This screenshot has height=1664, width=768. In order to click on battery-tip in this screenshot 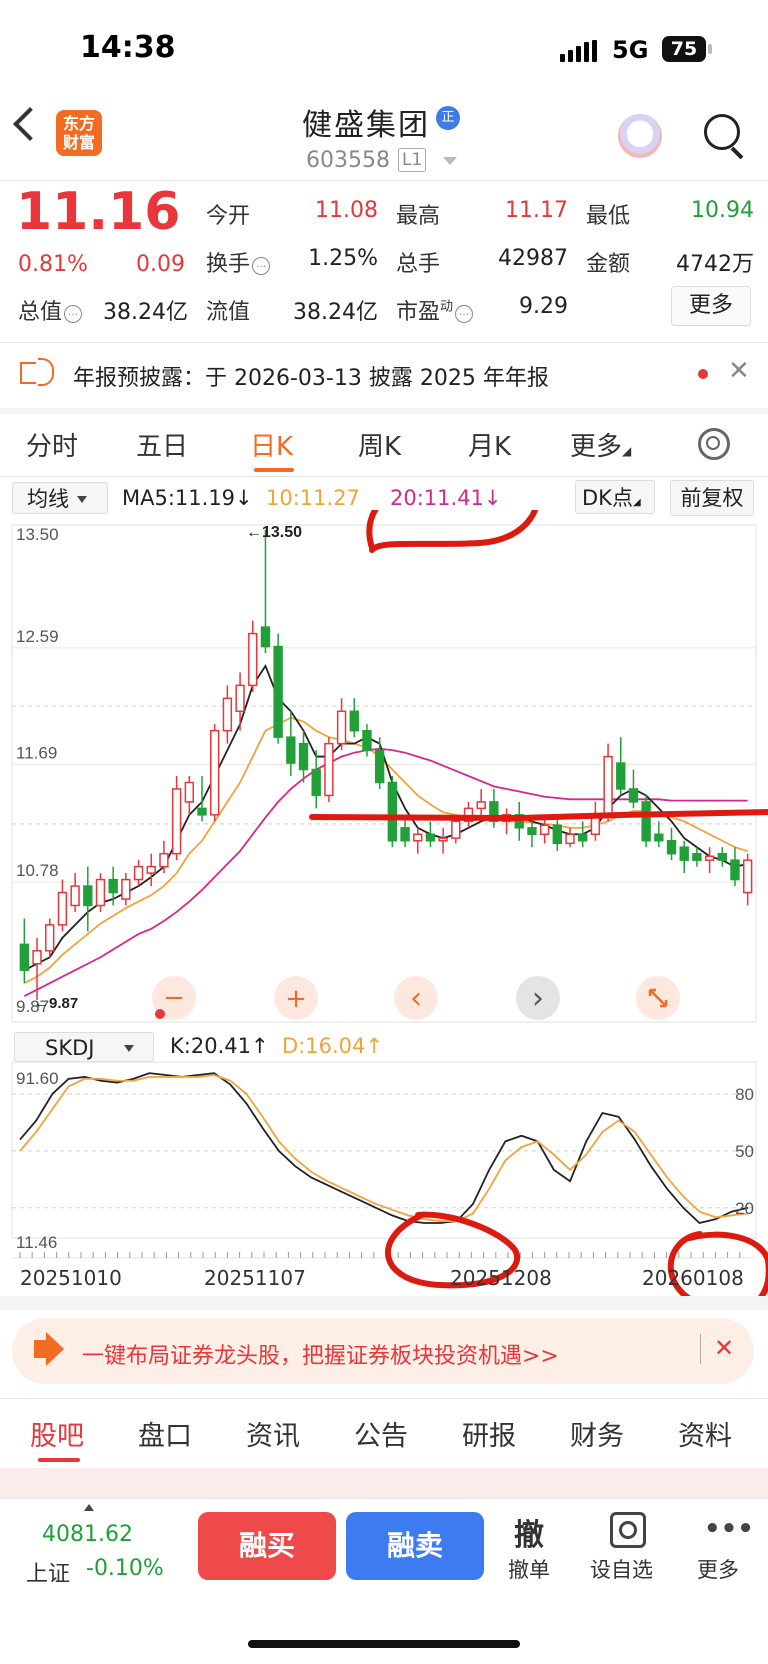, I will do `click(710, 49)`.